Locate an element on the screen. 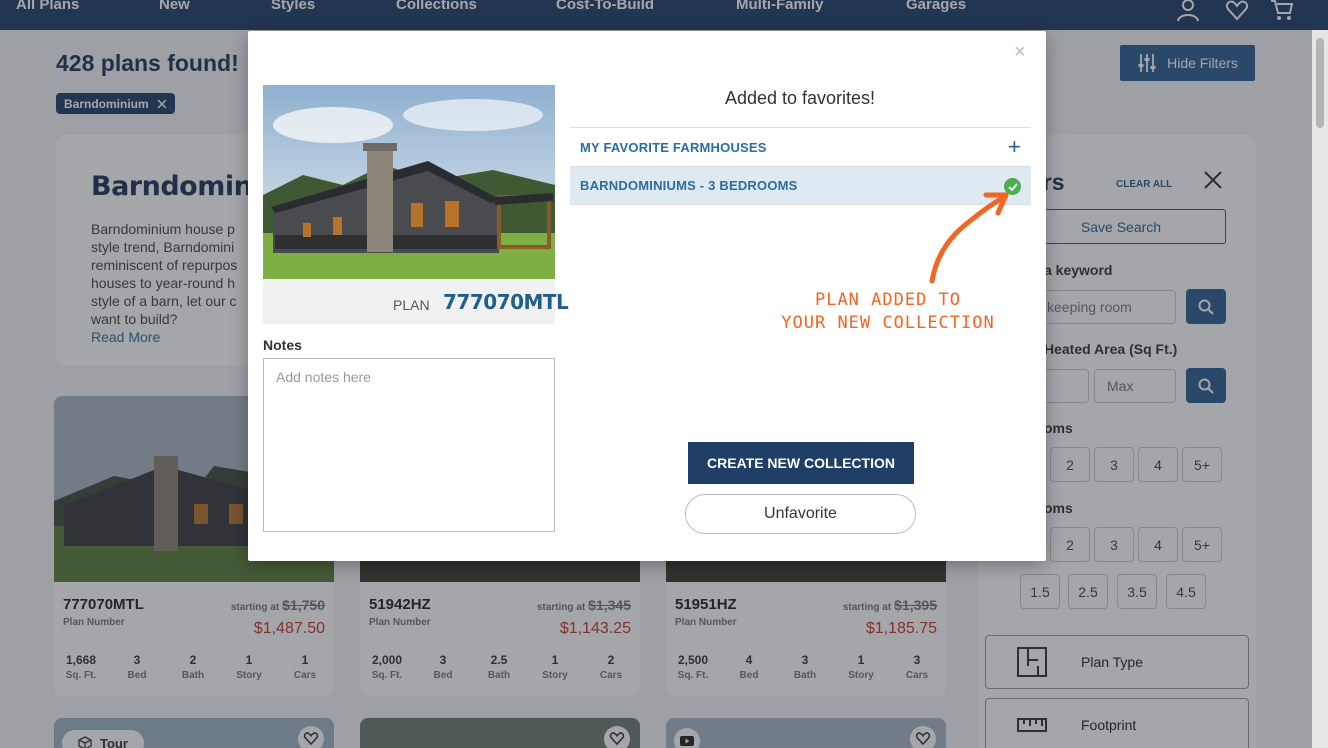  annotation-text: PLAN ADDED TO YOUR NEW COLLECTION is located at coordinates (888, 312).